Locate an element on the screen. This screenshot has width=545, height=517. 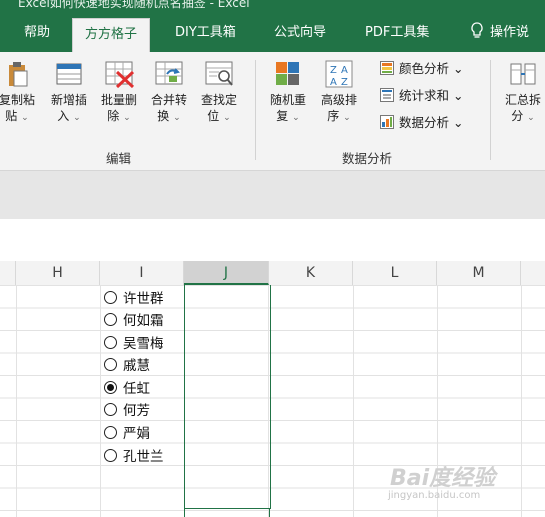
insert-rows-icon is located at coordinates (69, 74).